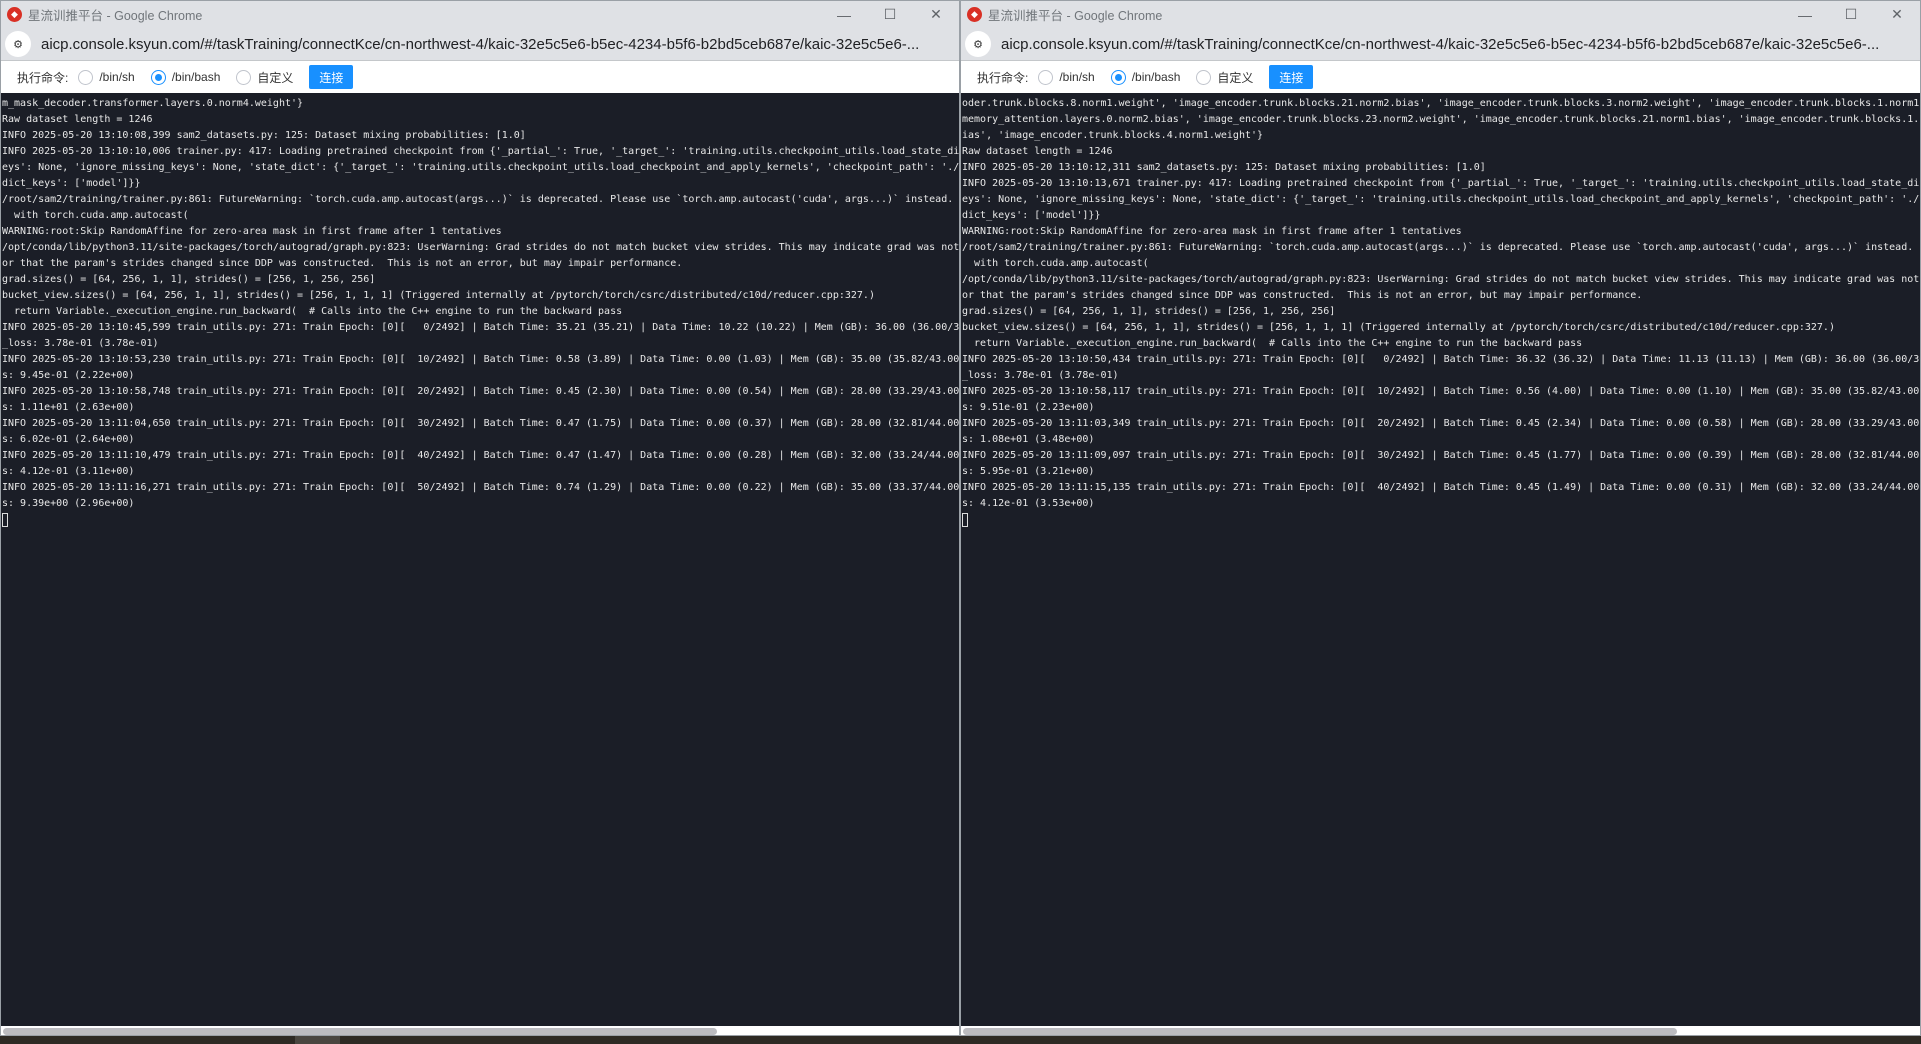 This screenshot has width=1921, height=1044. I want to click on terminal-line: s: 4.12e-01 (3.11e+00), so click(68, 471).